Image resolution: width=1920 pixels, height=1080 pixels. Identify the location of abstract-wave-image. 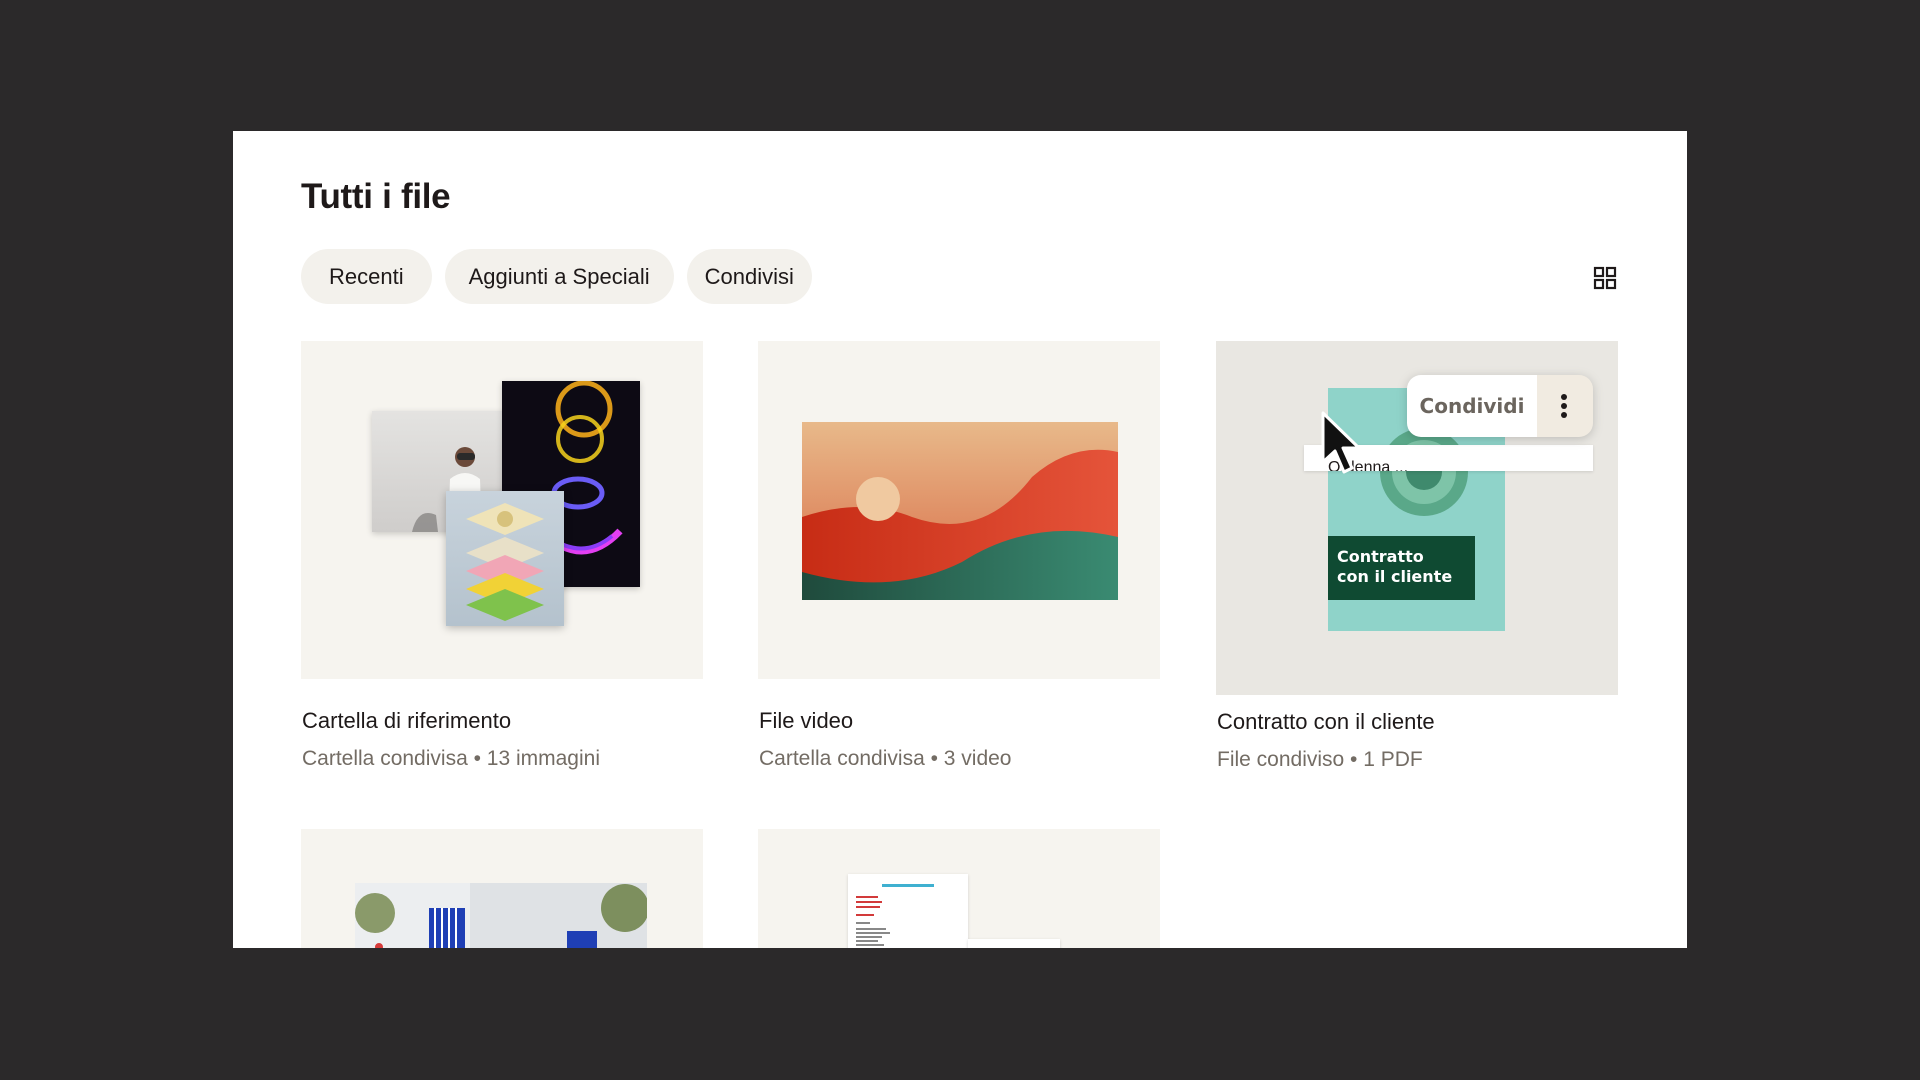
(960, 511).